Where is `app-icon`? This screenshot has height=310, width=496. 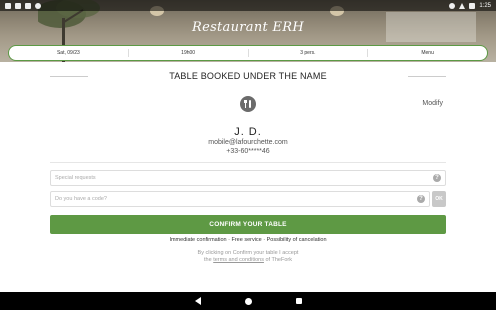 app-icon is located at coordinates (8, 5).